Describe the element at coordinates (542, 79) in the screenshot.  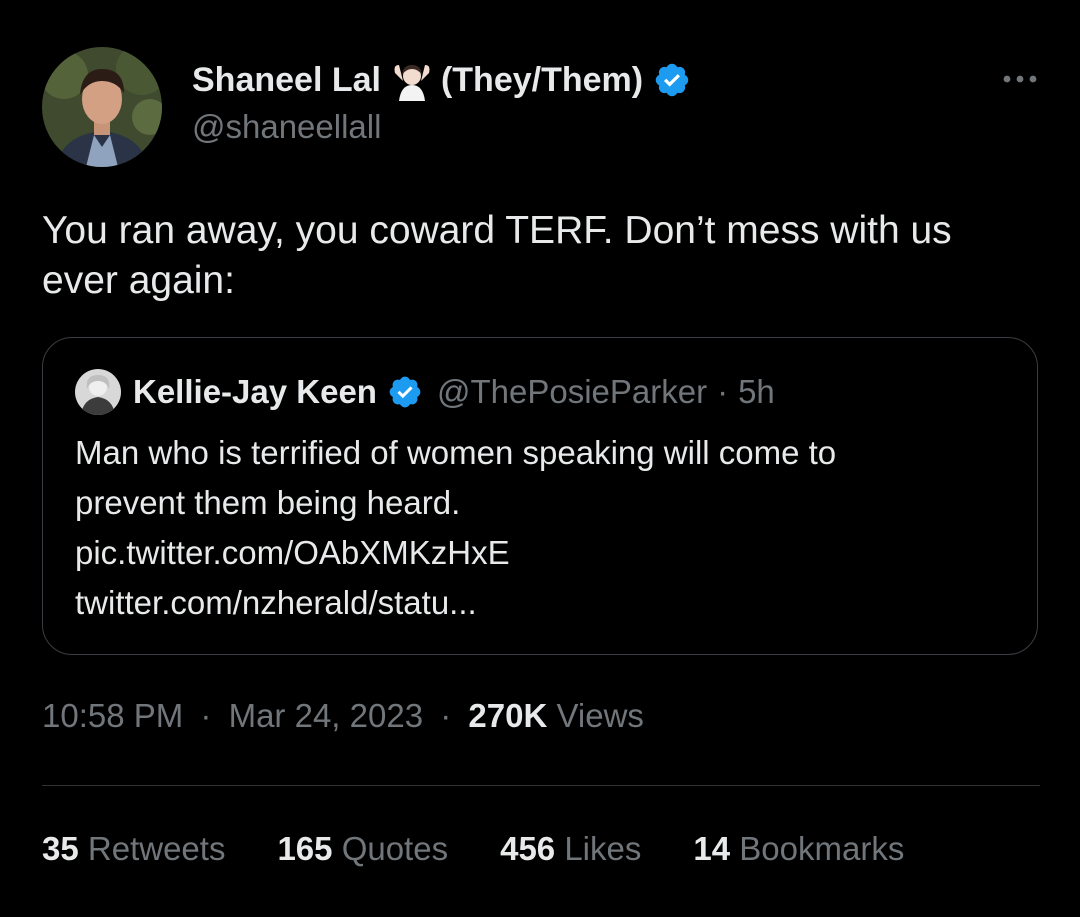
I see `author-pronouns: (They/Them)` at that location.